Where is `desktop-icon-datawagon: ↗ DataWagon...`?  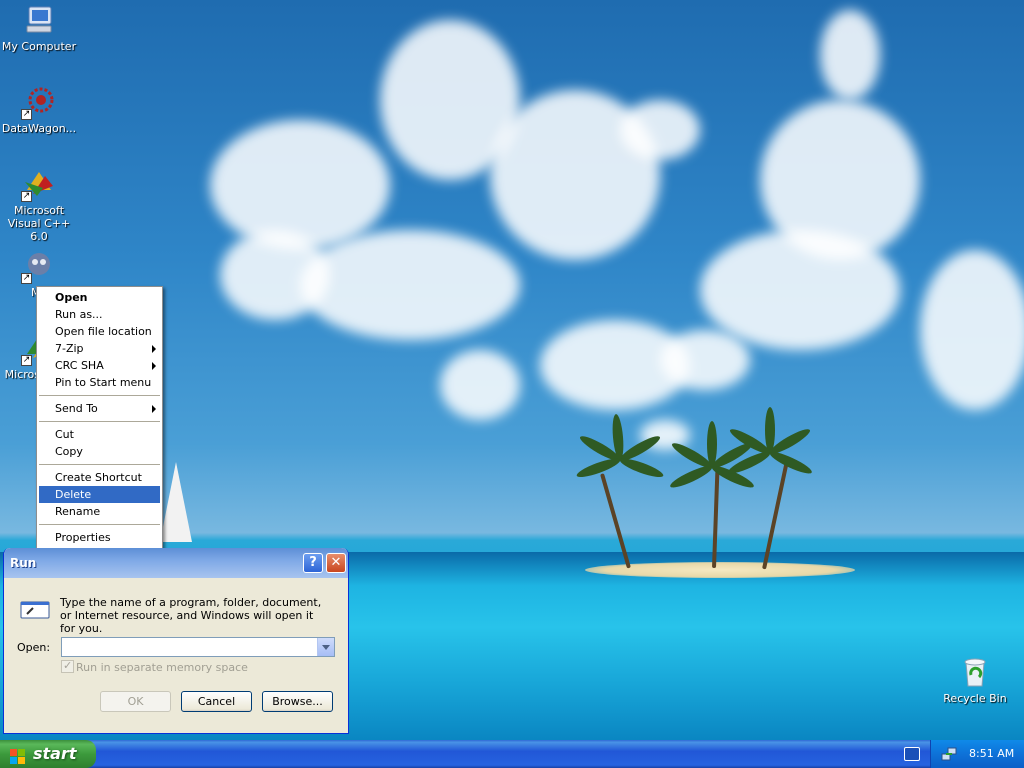
desktop-icon-datawagon: ↗ DataWagon... is located at coordinates (39, 110).